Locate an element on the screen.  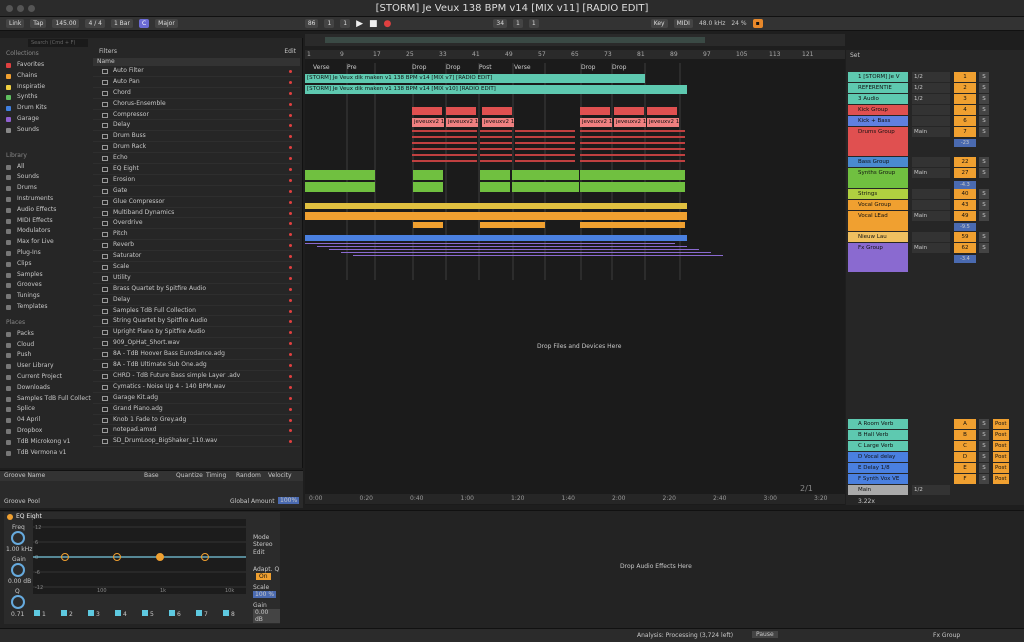
browser-file-item: Drum Rack is located at coordinates (196, 148).